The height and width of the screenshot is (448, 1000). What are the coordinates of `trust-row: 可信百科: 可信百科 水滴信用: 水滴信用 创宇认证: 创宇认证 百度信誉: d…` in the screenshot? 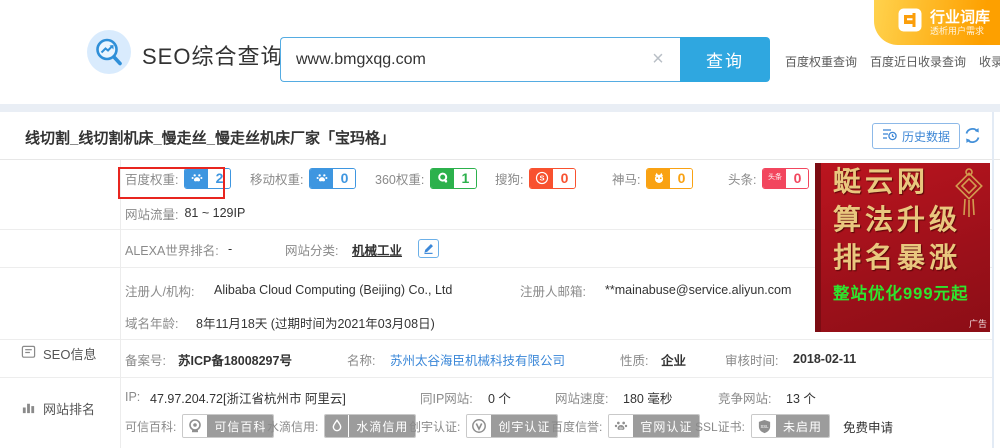 It's located at (496, 426).